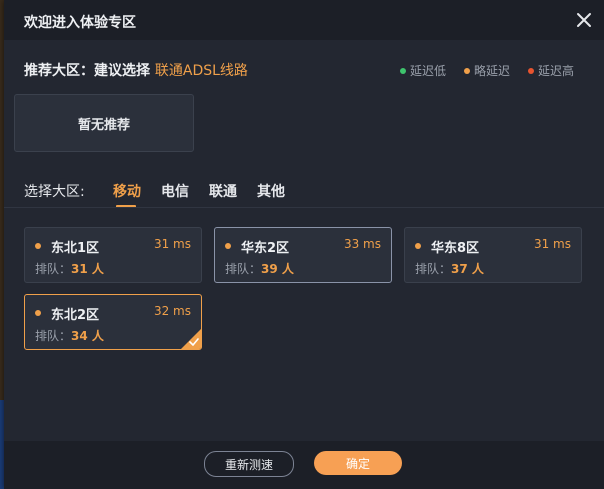 Image resolution: width=604 pixels, height=489 pixels. Describe the element at coordinates (223, 191) in the screenshot. I see `tab-unicom: 联通` at that location.